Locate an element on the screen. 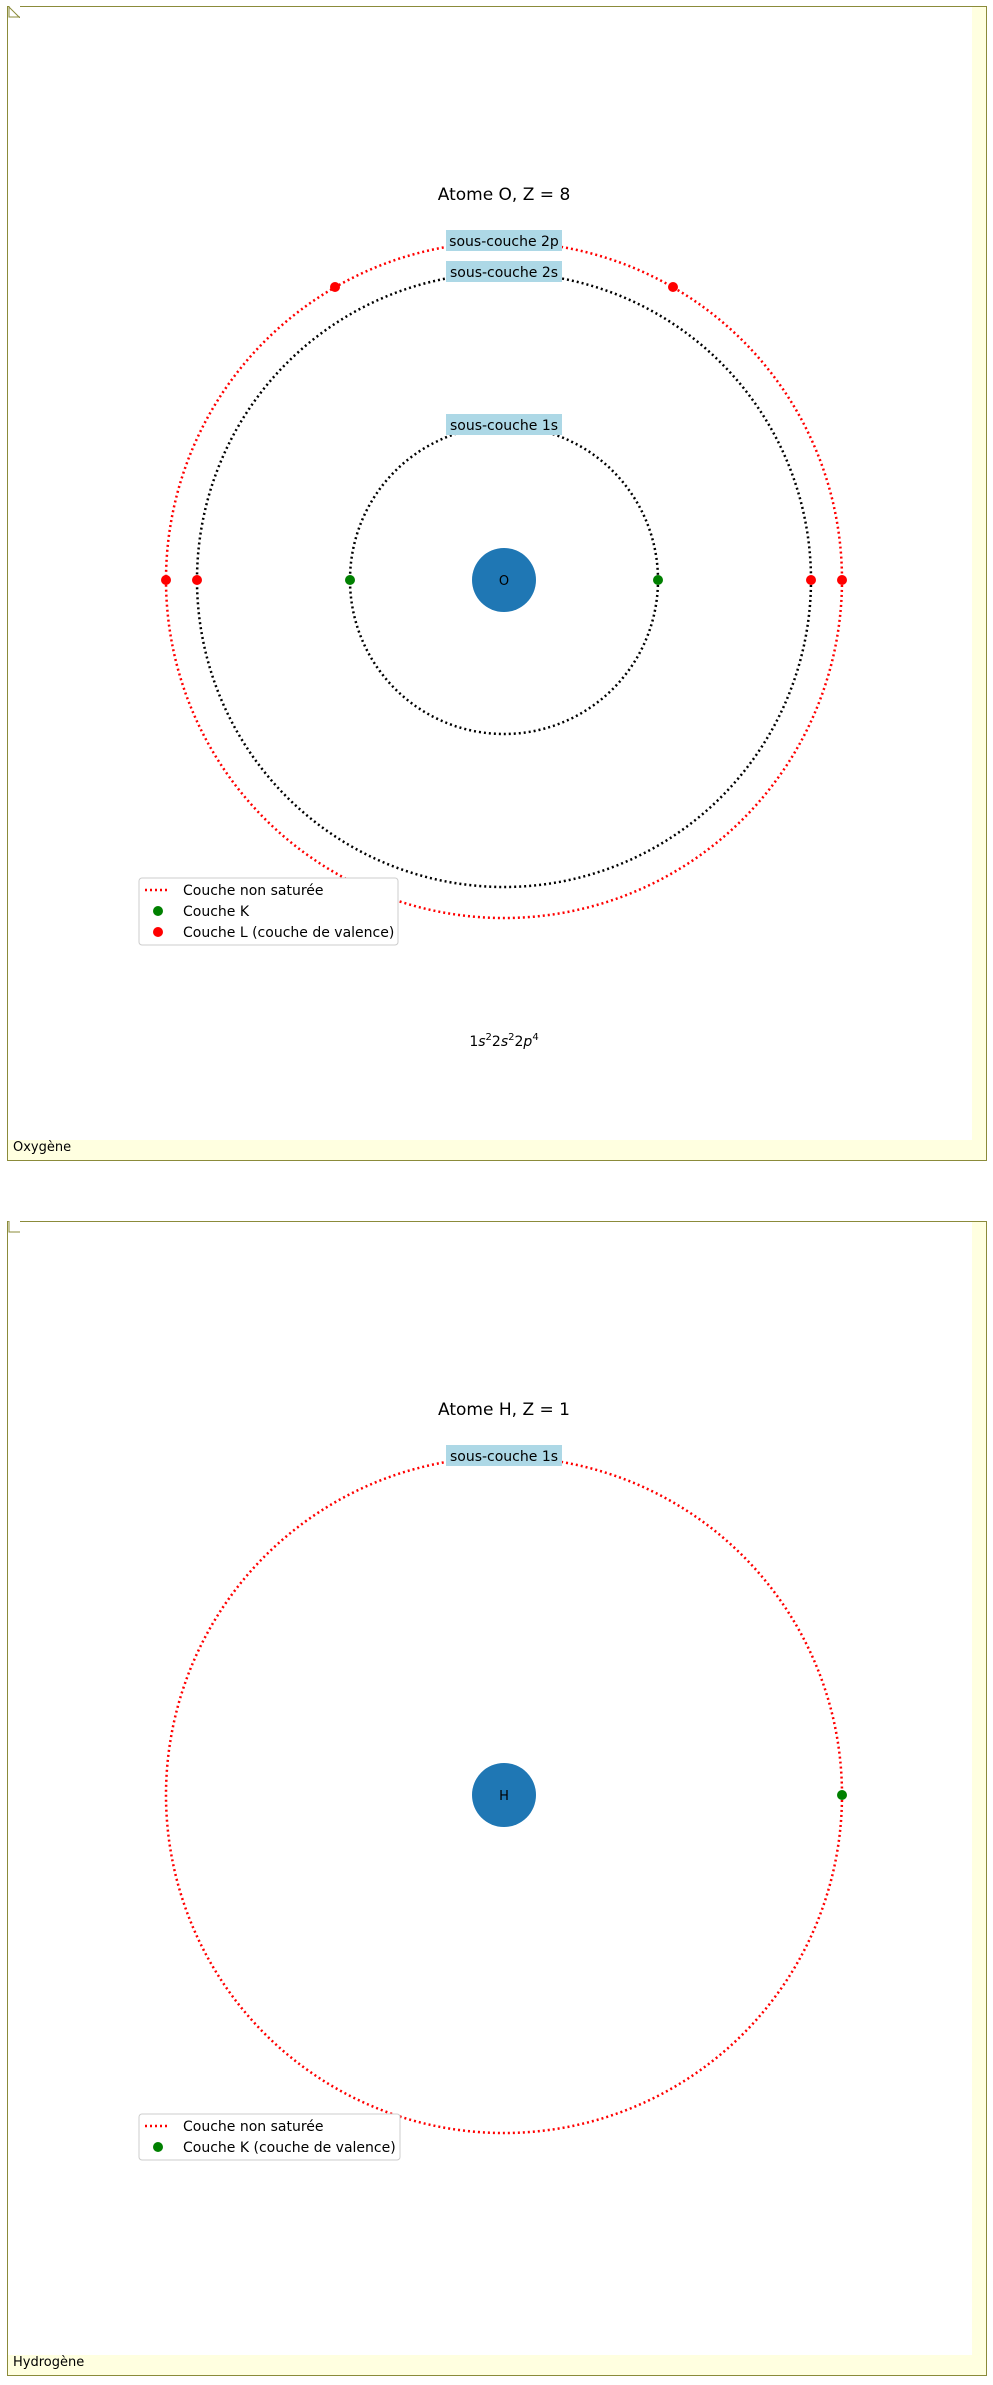 Image resolution: width=993 pixels, height=2385 pixels. legend-item: Couche K is located at coordinates (216, 912).